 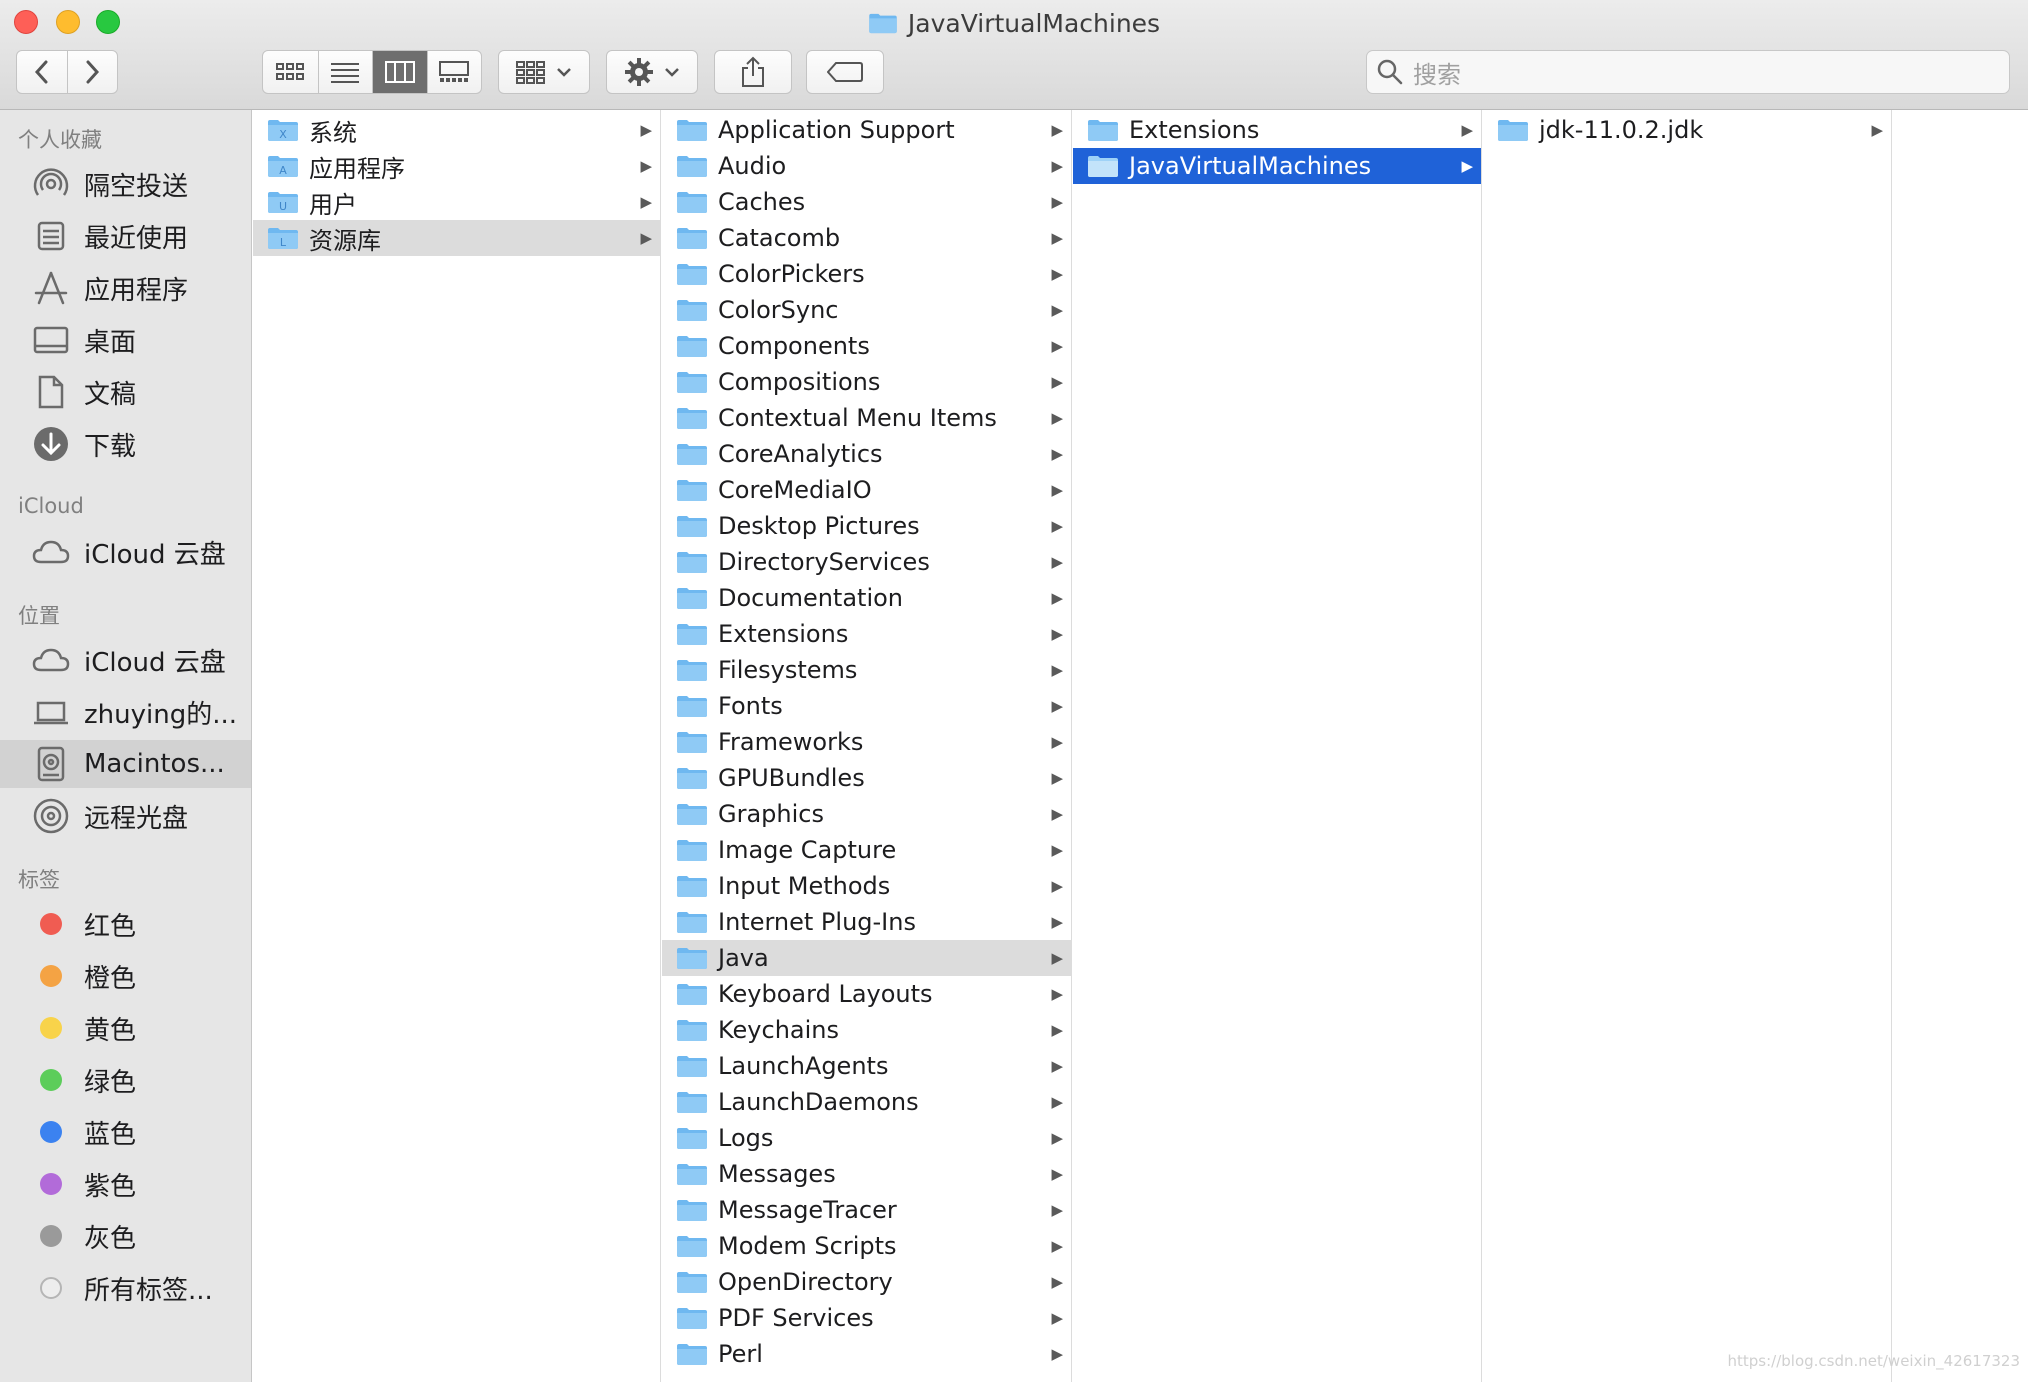 I want to click on folder-row: Internet Plug-Ins ▶, so click(x=866, y=922).